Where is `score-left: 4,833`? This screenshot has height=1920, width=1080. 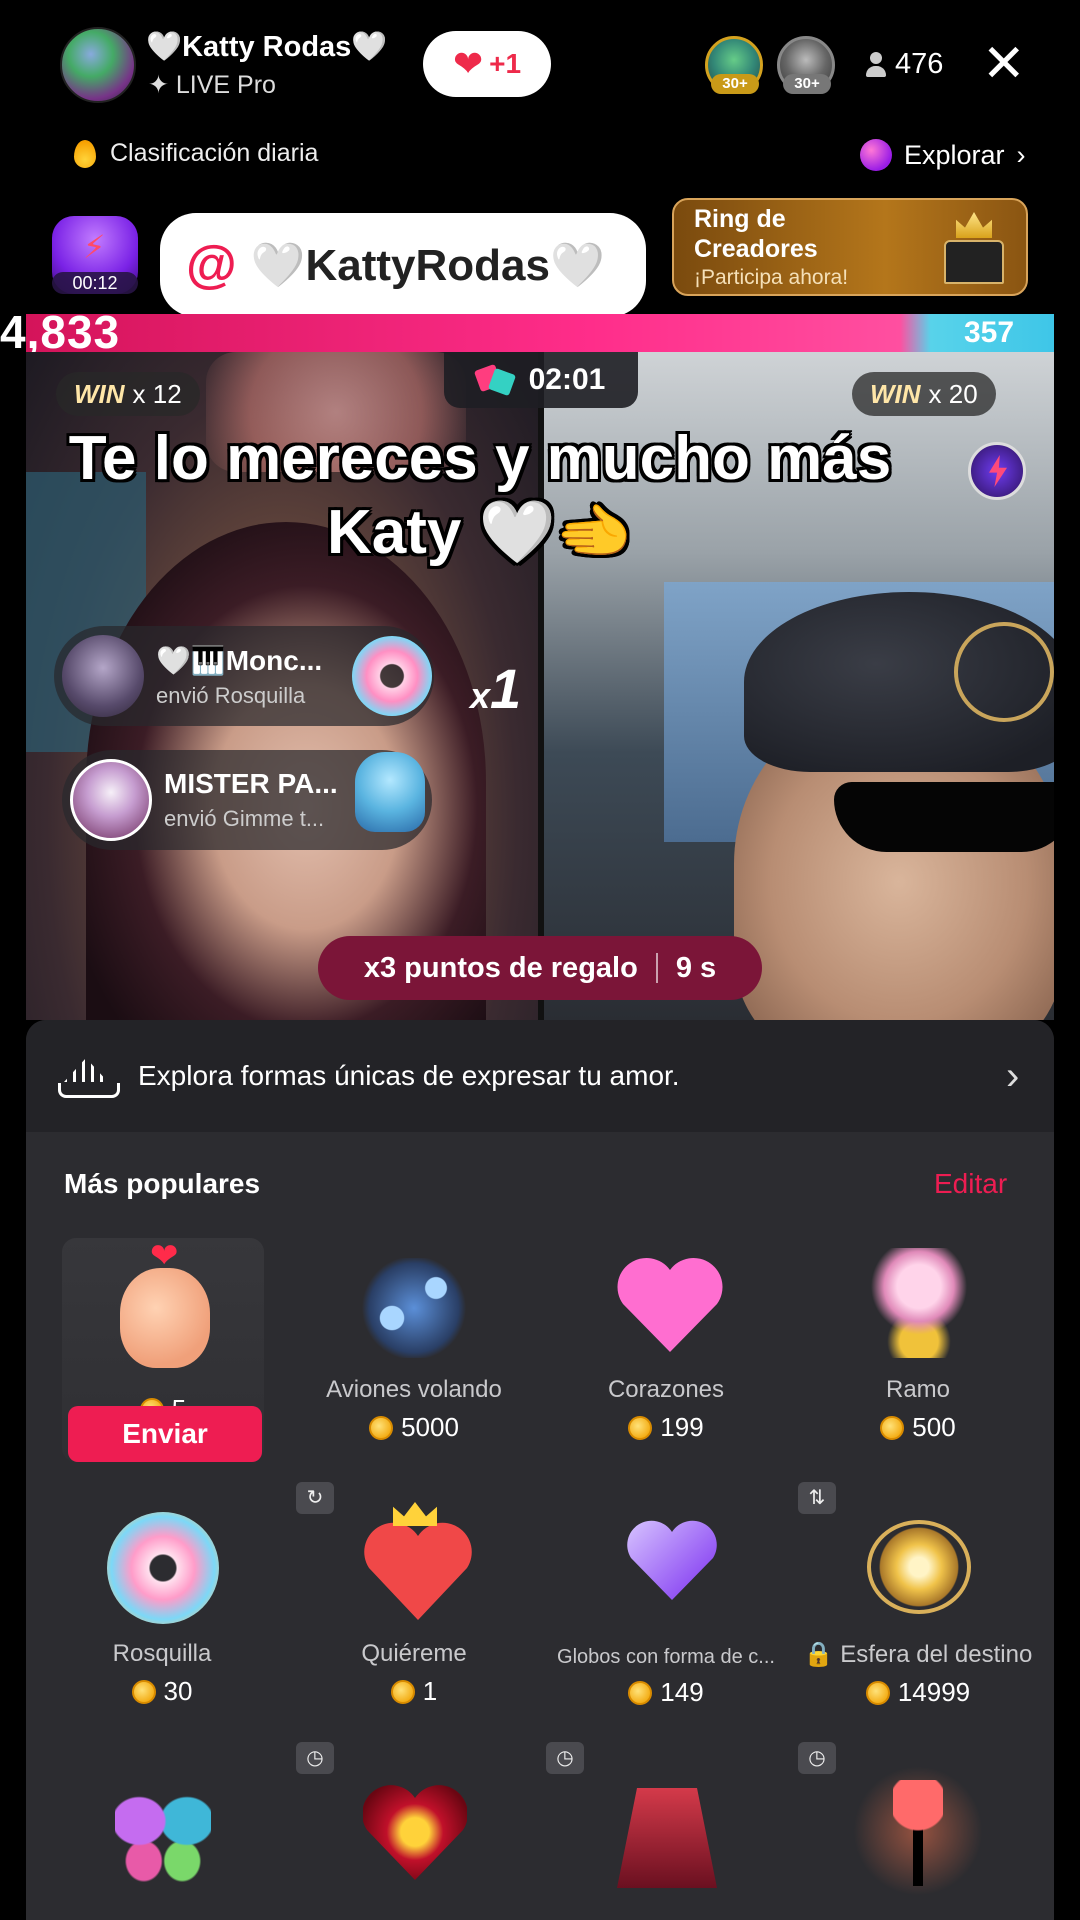 score-left: 4,833 is located at coordinates (60, 332).